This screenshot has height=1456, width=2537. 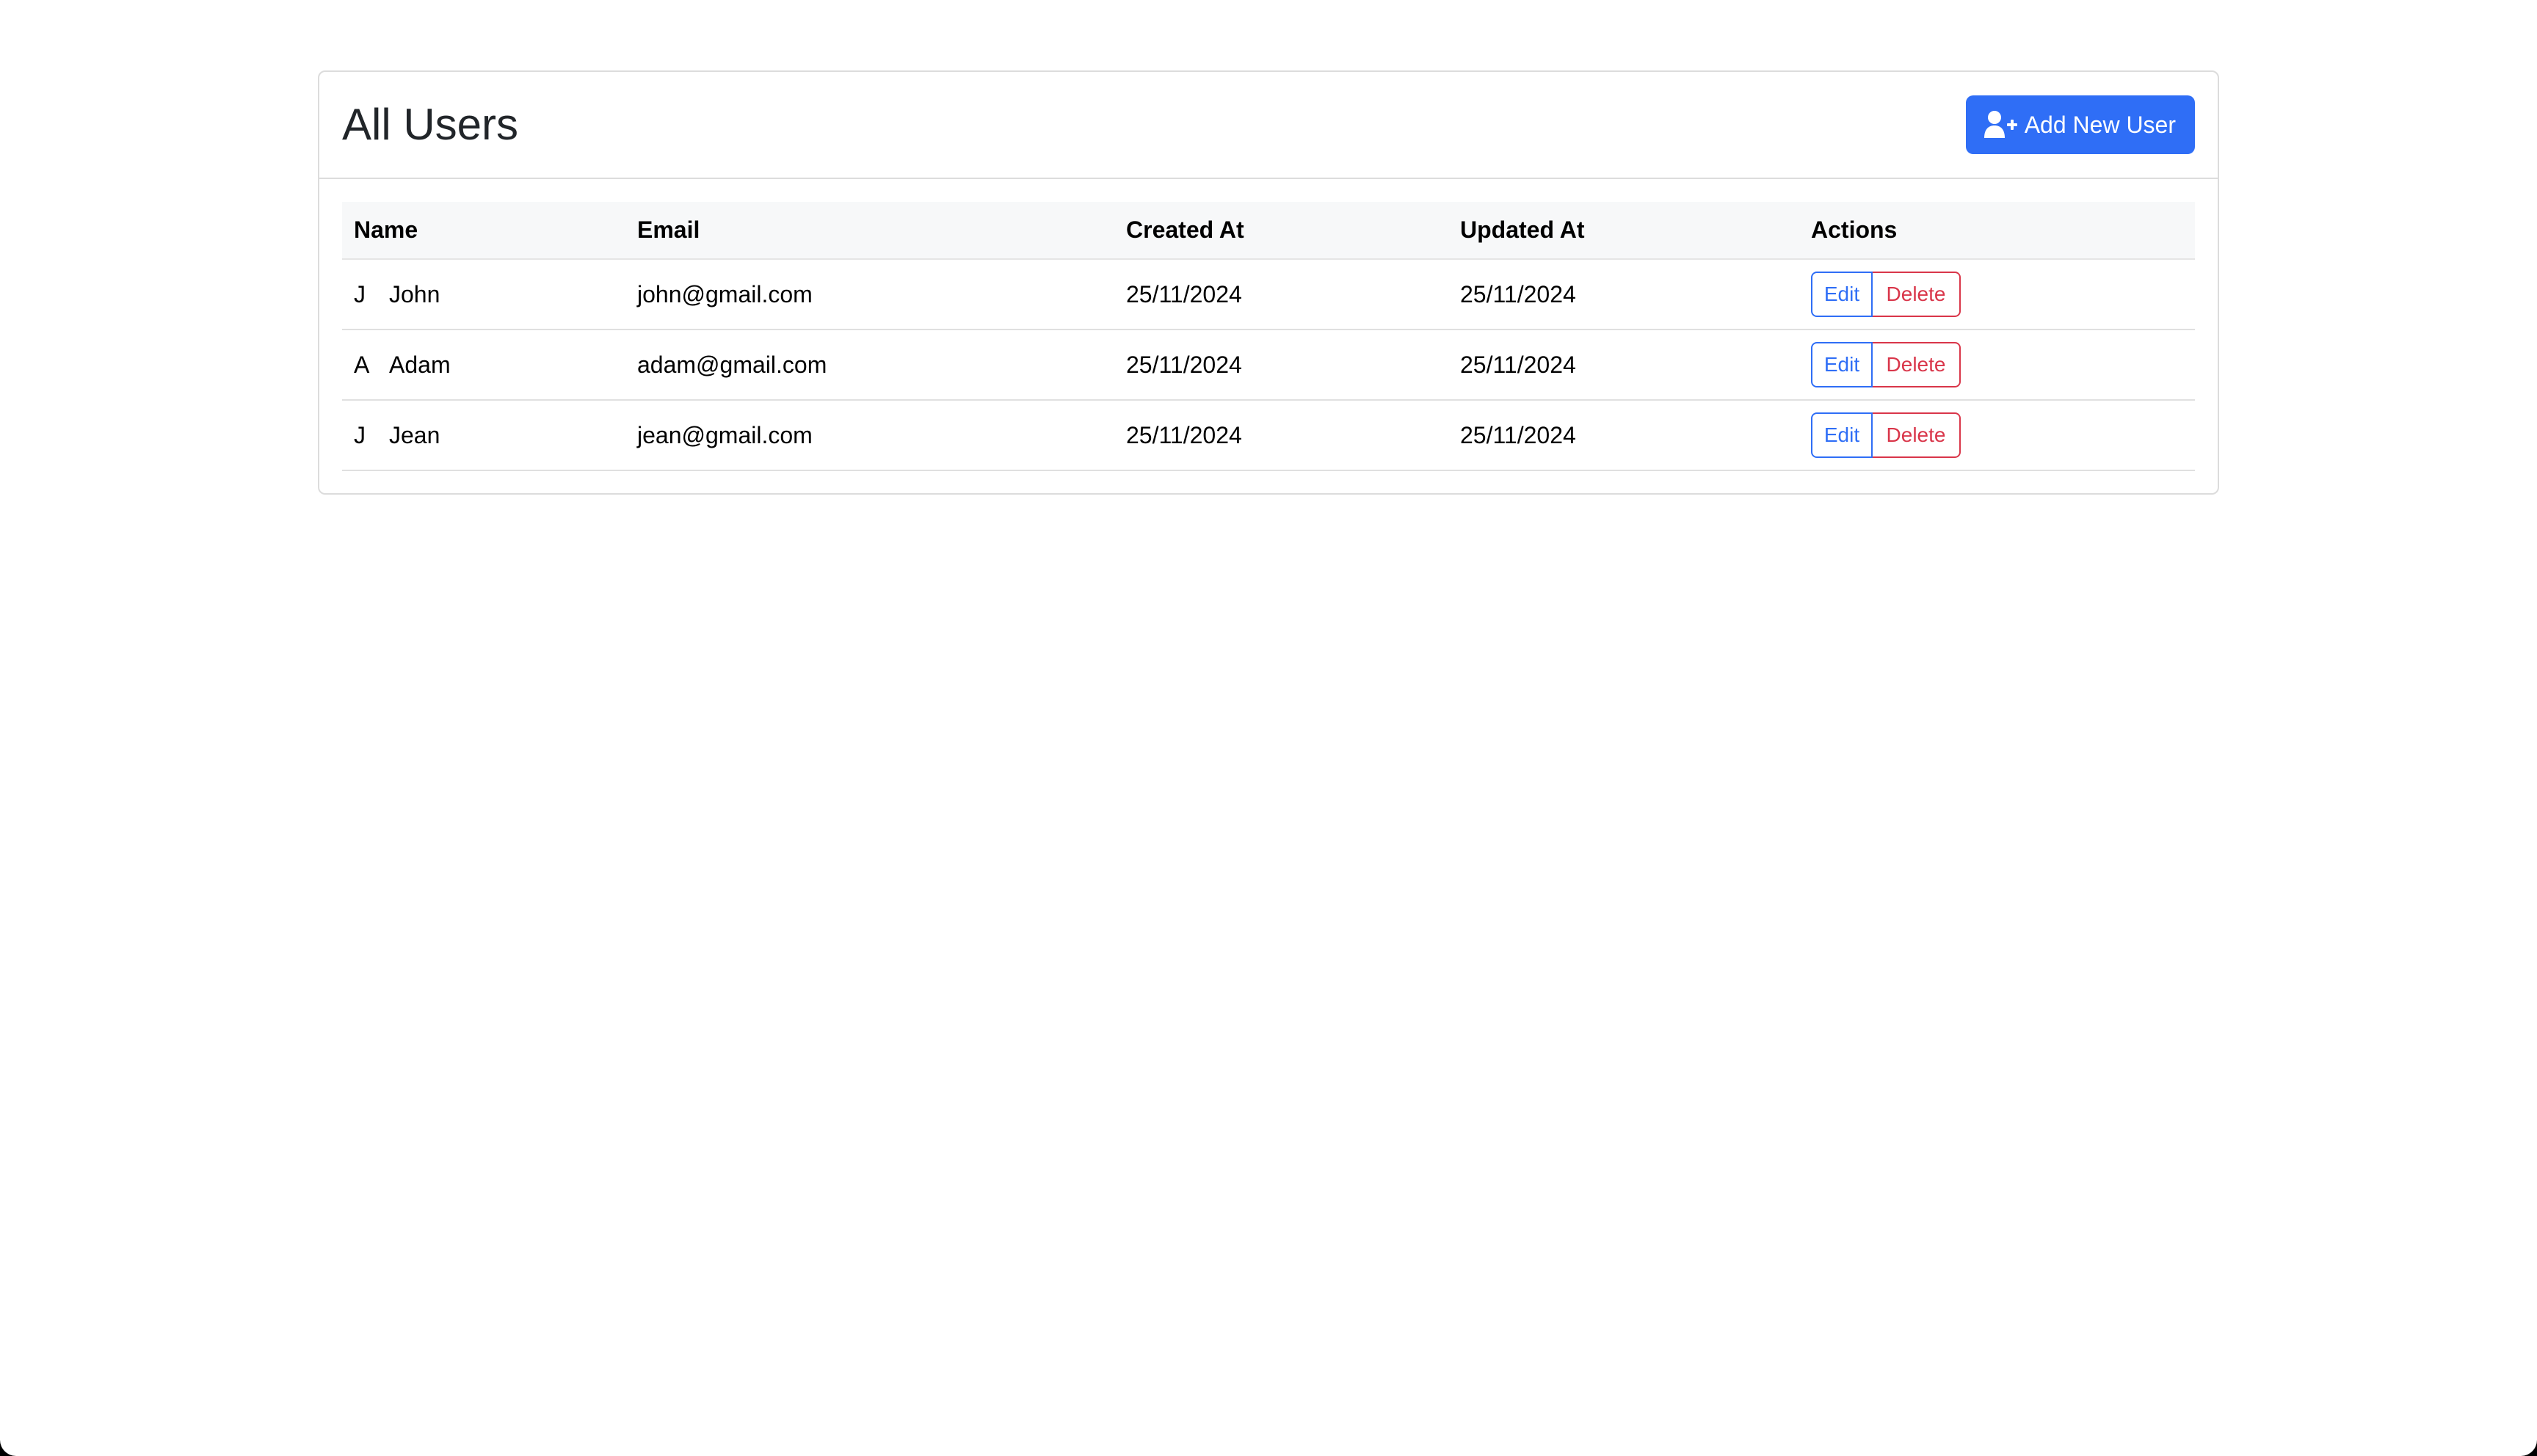 What do you see at coordinates (483, 435) in the screenshot?
I see `name-cell: J Jean` at bounding box center [483, 435].